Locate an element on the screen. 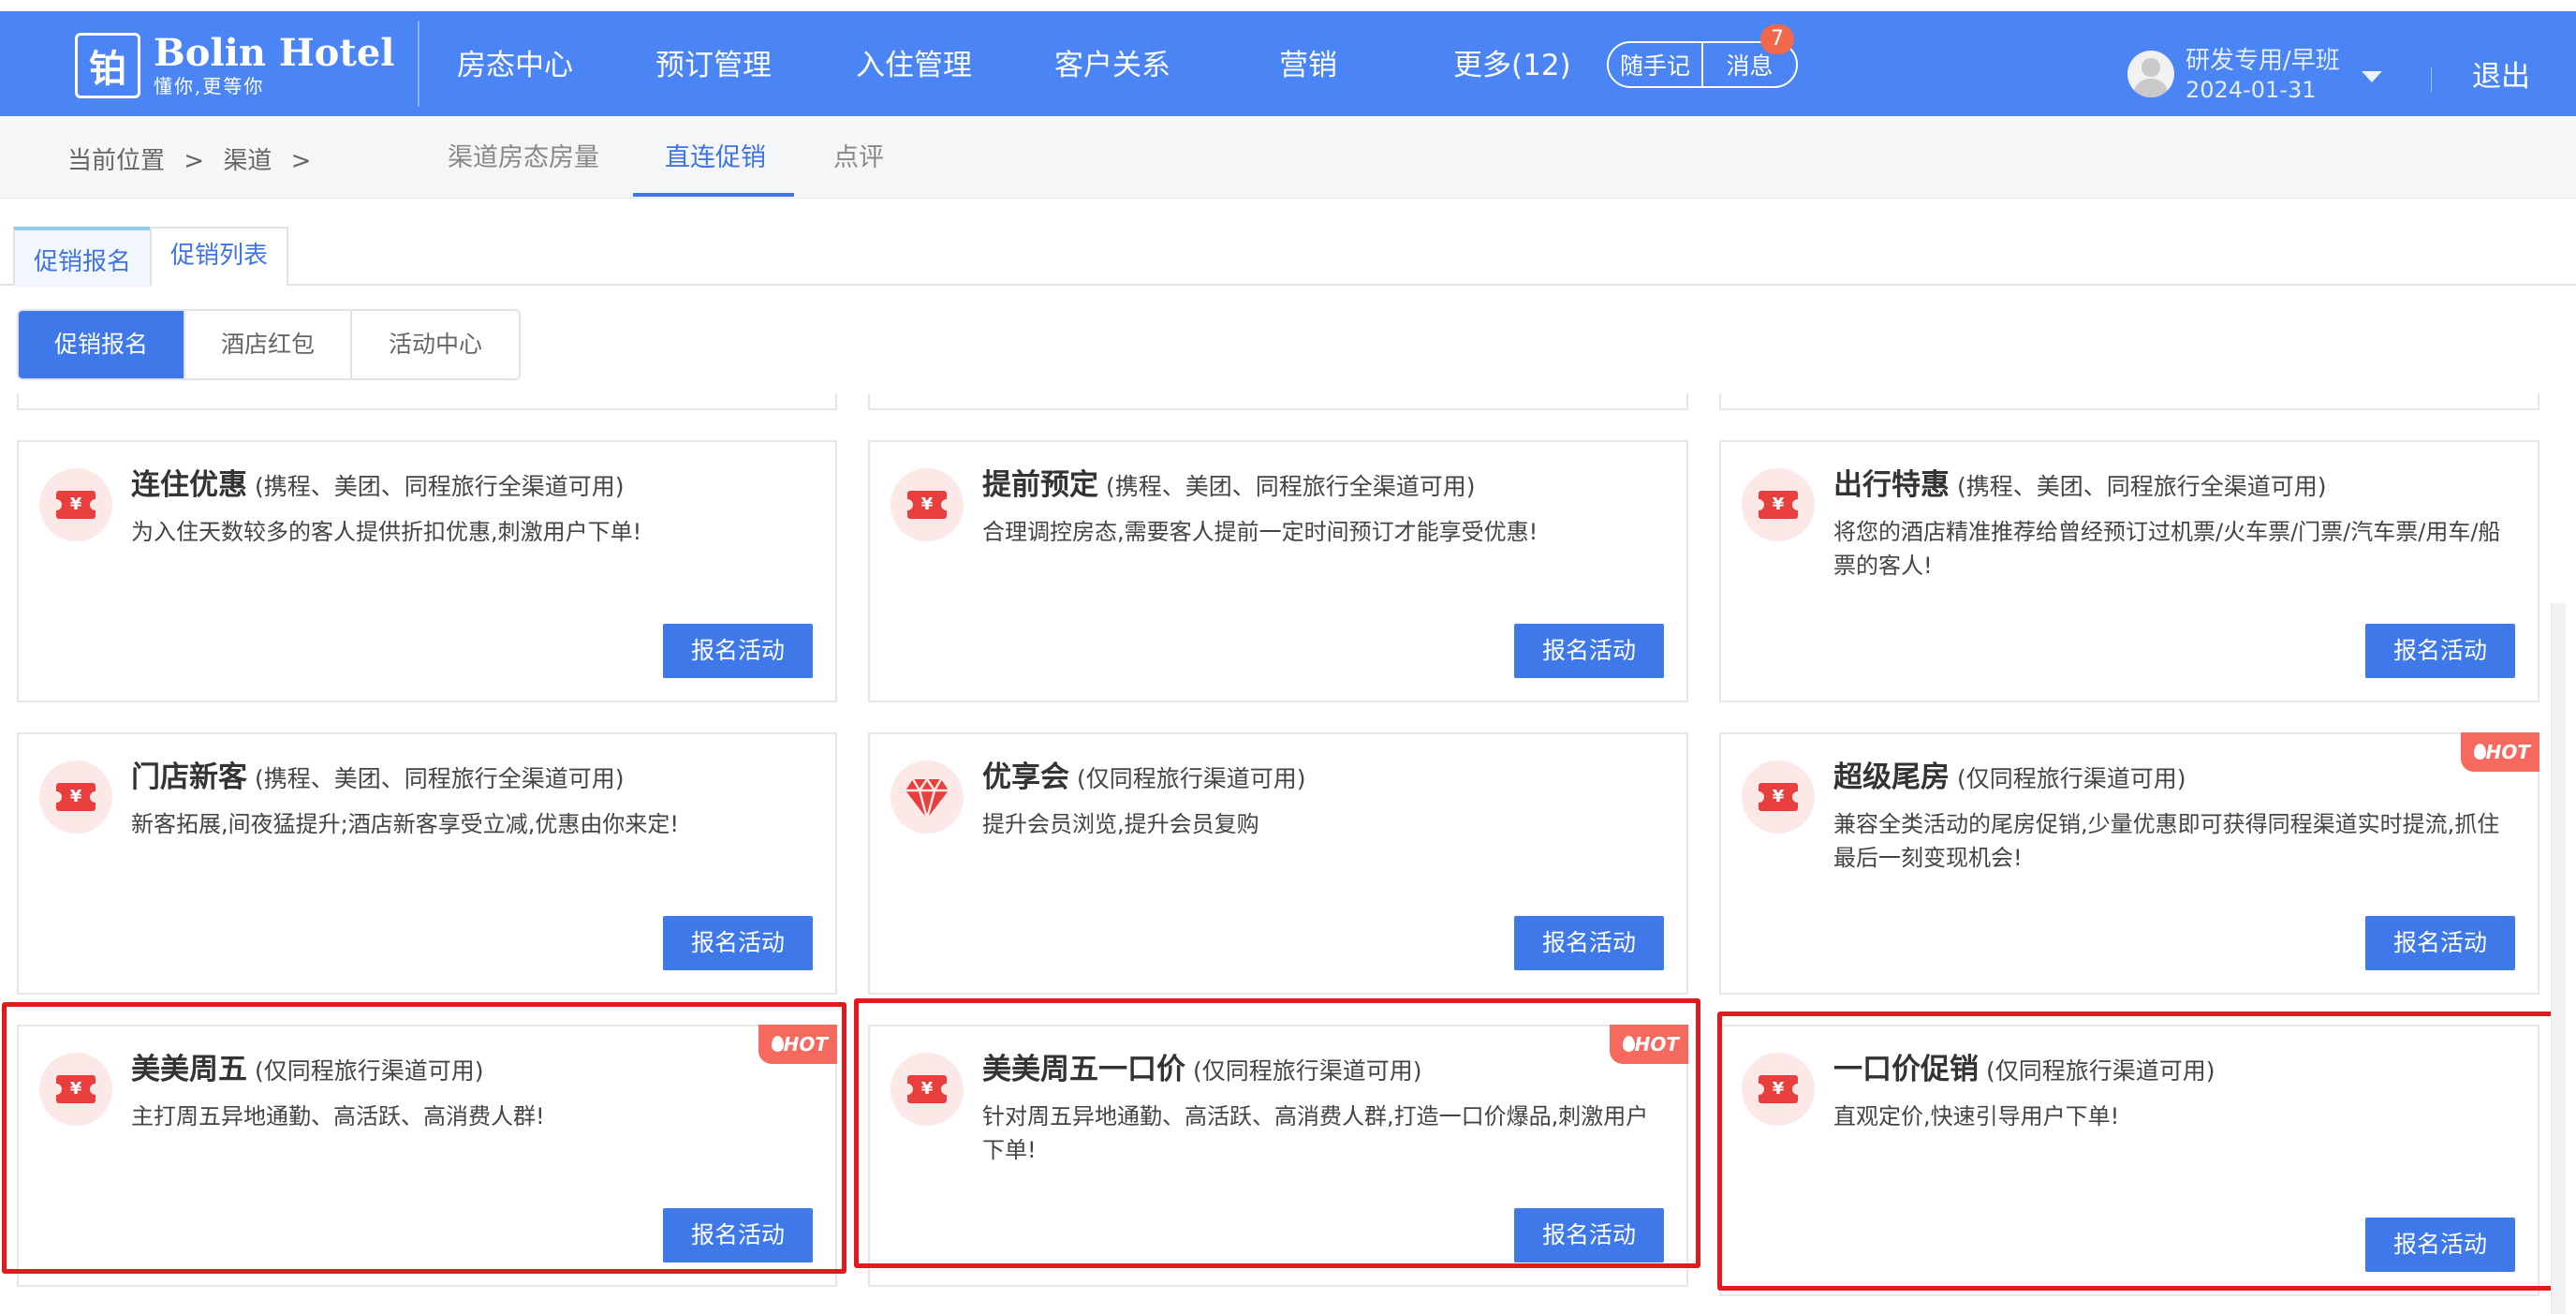 The image size is (2576, 1314). user-date: 2024-01-31 is located at coordinates (2251, 90).